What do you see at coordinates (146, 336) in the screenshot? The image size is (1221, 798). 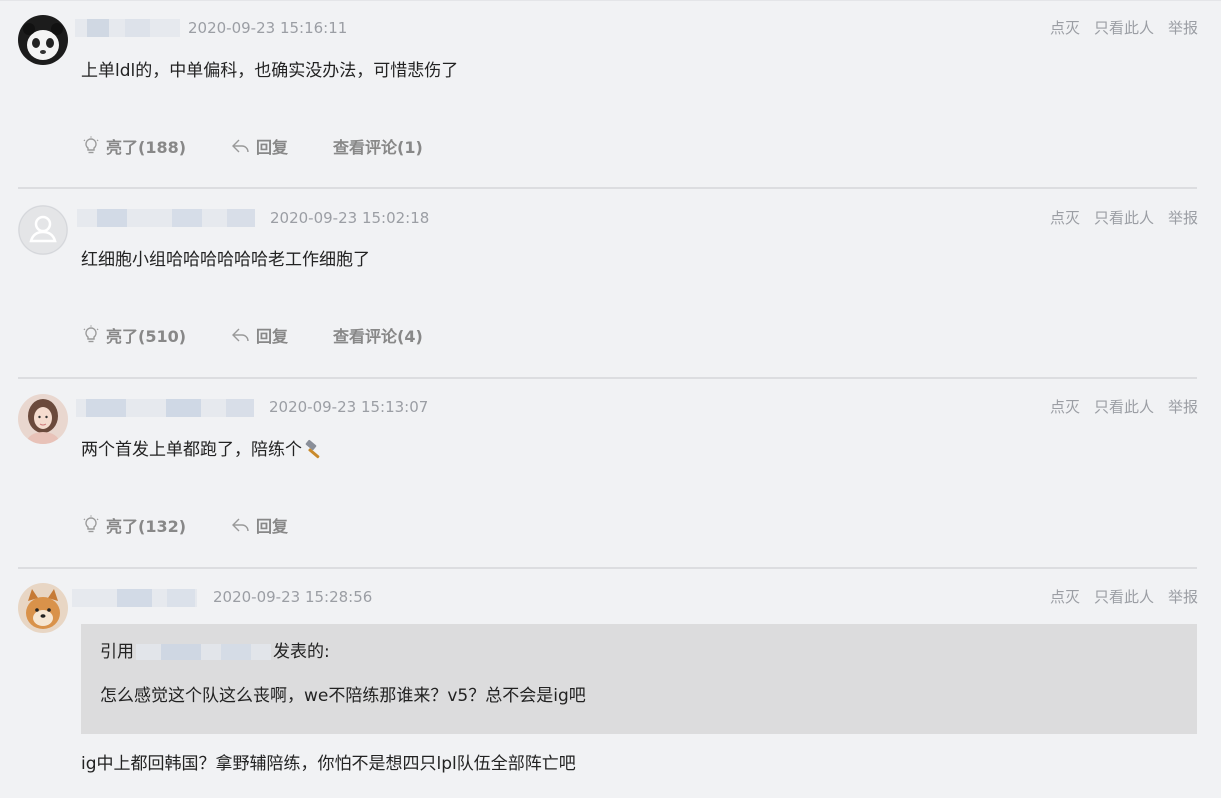 I see `light-count: 亮了(510)` at bounding box center [146, 336].